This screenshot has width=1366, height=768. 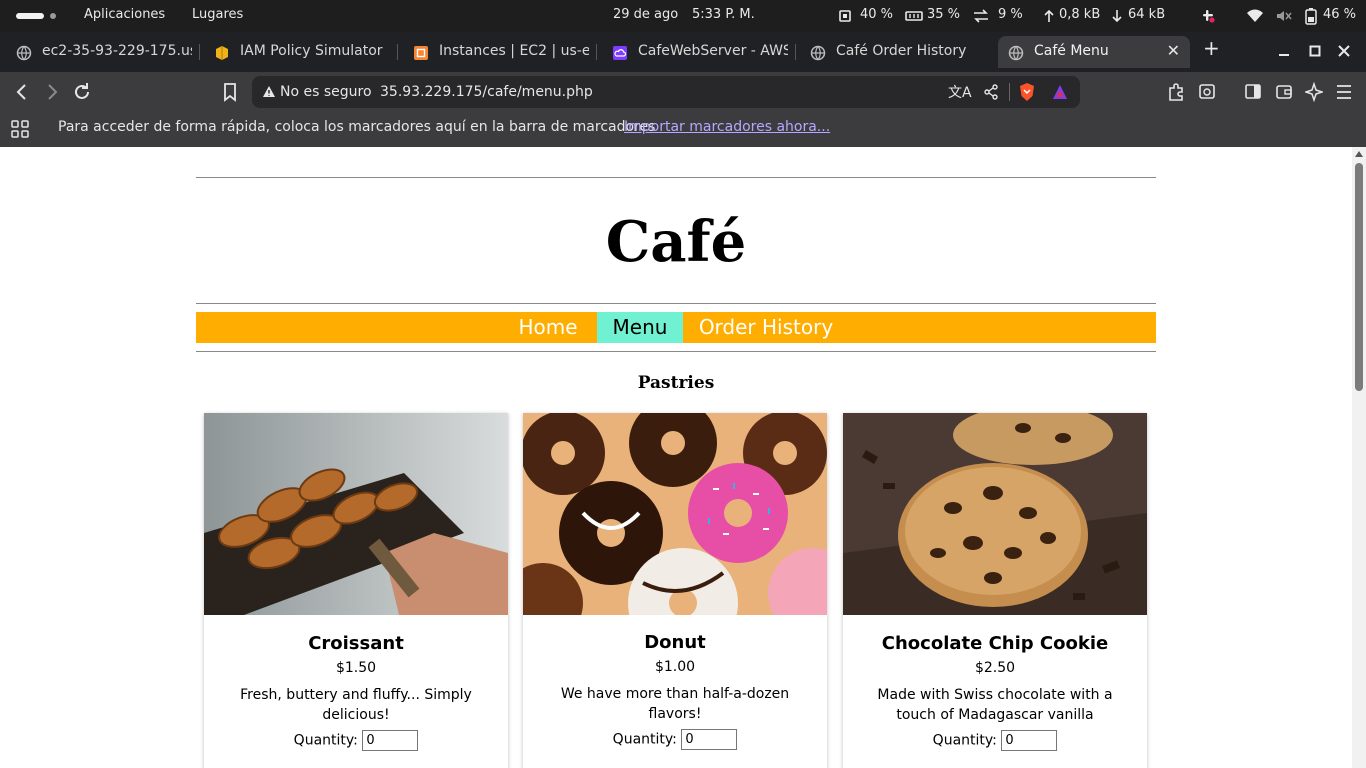 I want to click on scroll-up-icon, so click(x=1359, y=154).